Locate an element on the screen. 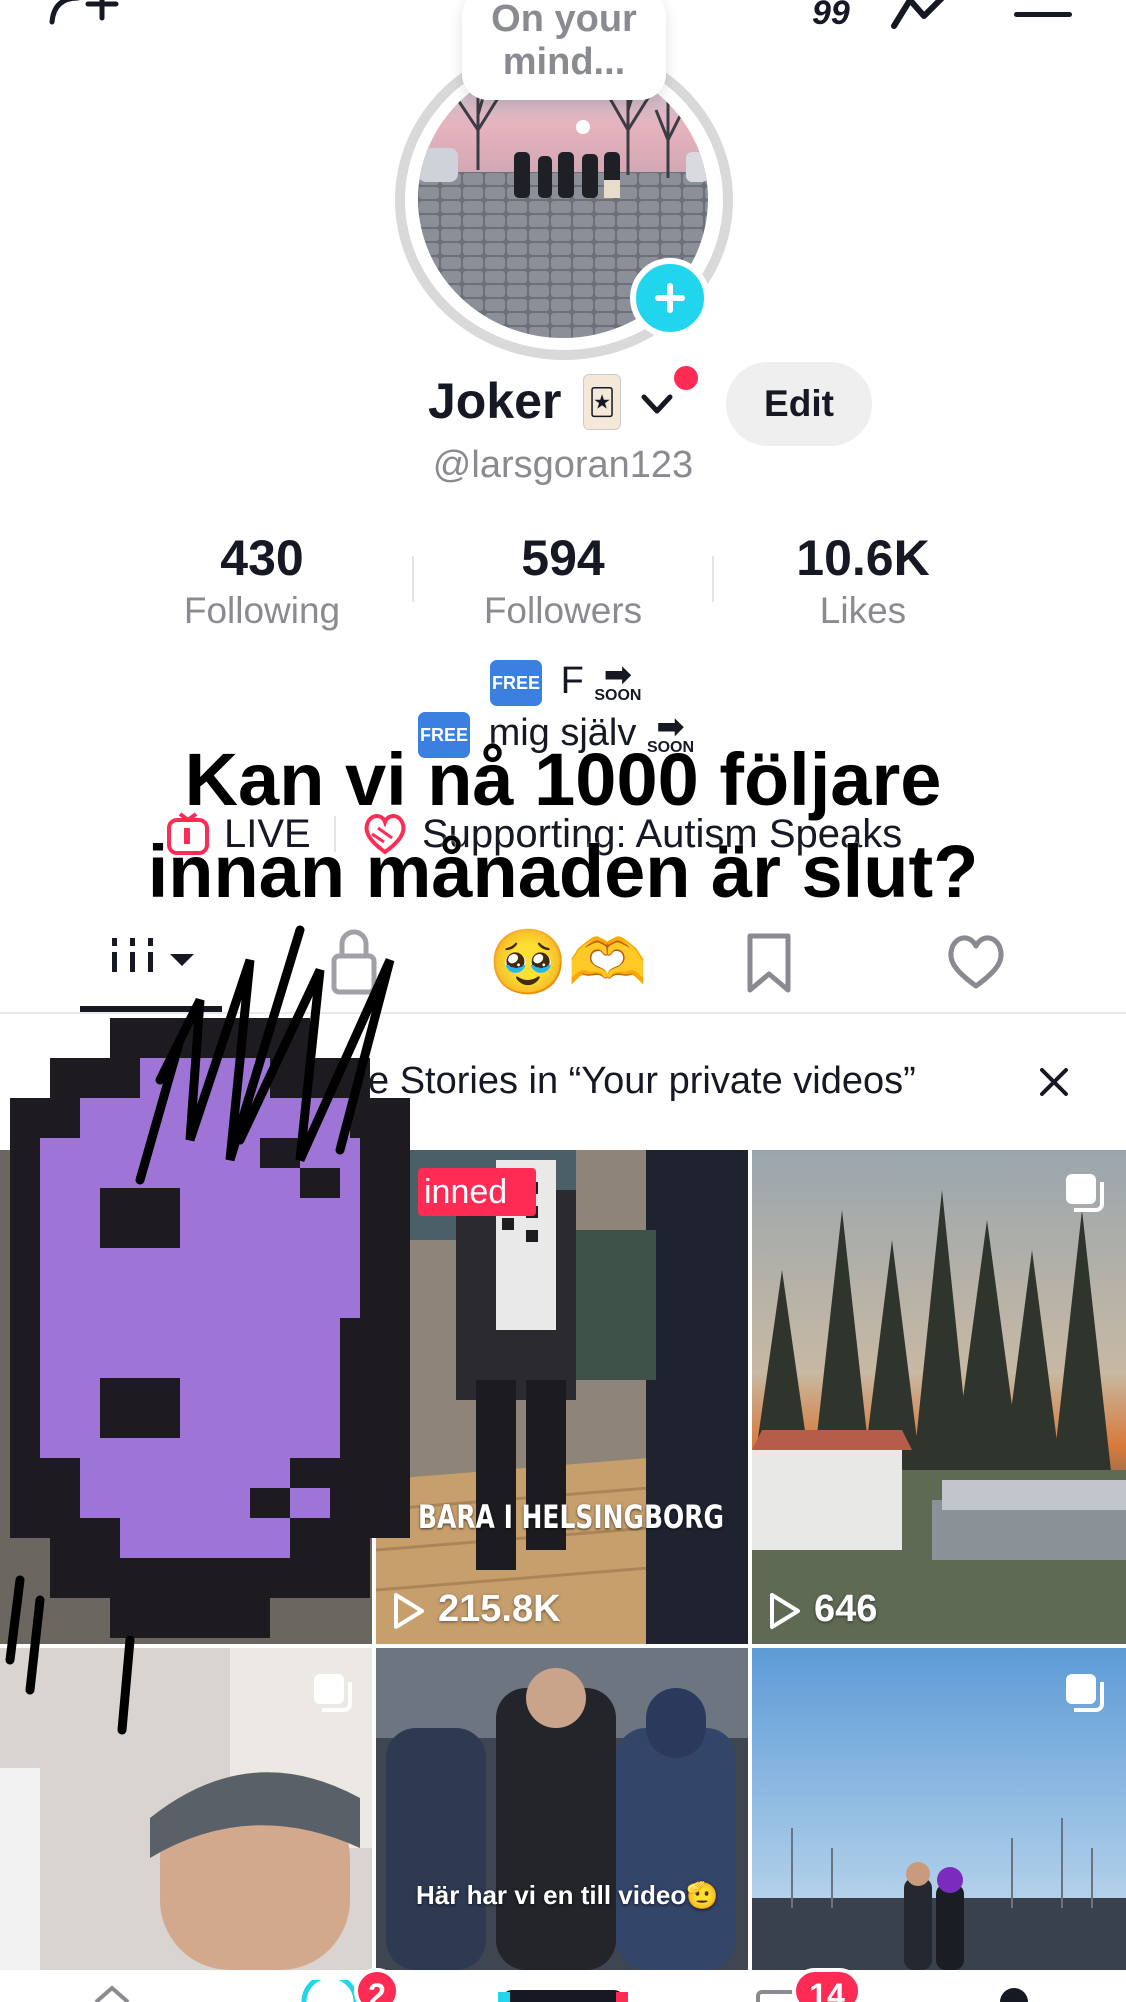 The height and width of the screenshot is (2002, 1126). stat-following: 430 Following is located at coordinates (262, 581).